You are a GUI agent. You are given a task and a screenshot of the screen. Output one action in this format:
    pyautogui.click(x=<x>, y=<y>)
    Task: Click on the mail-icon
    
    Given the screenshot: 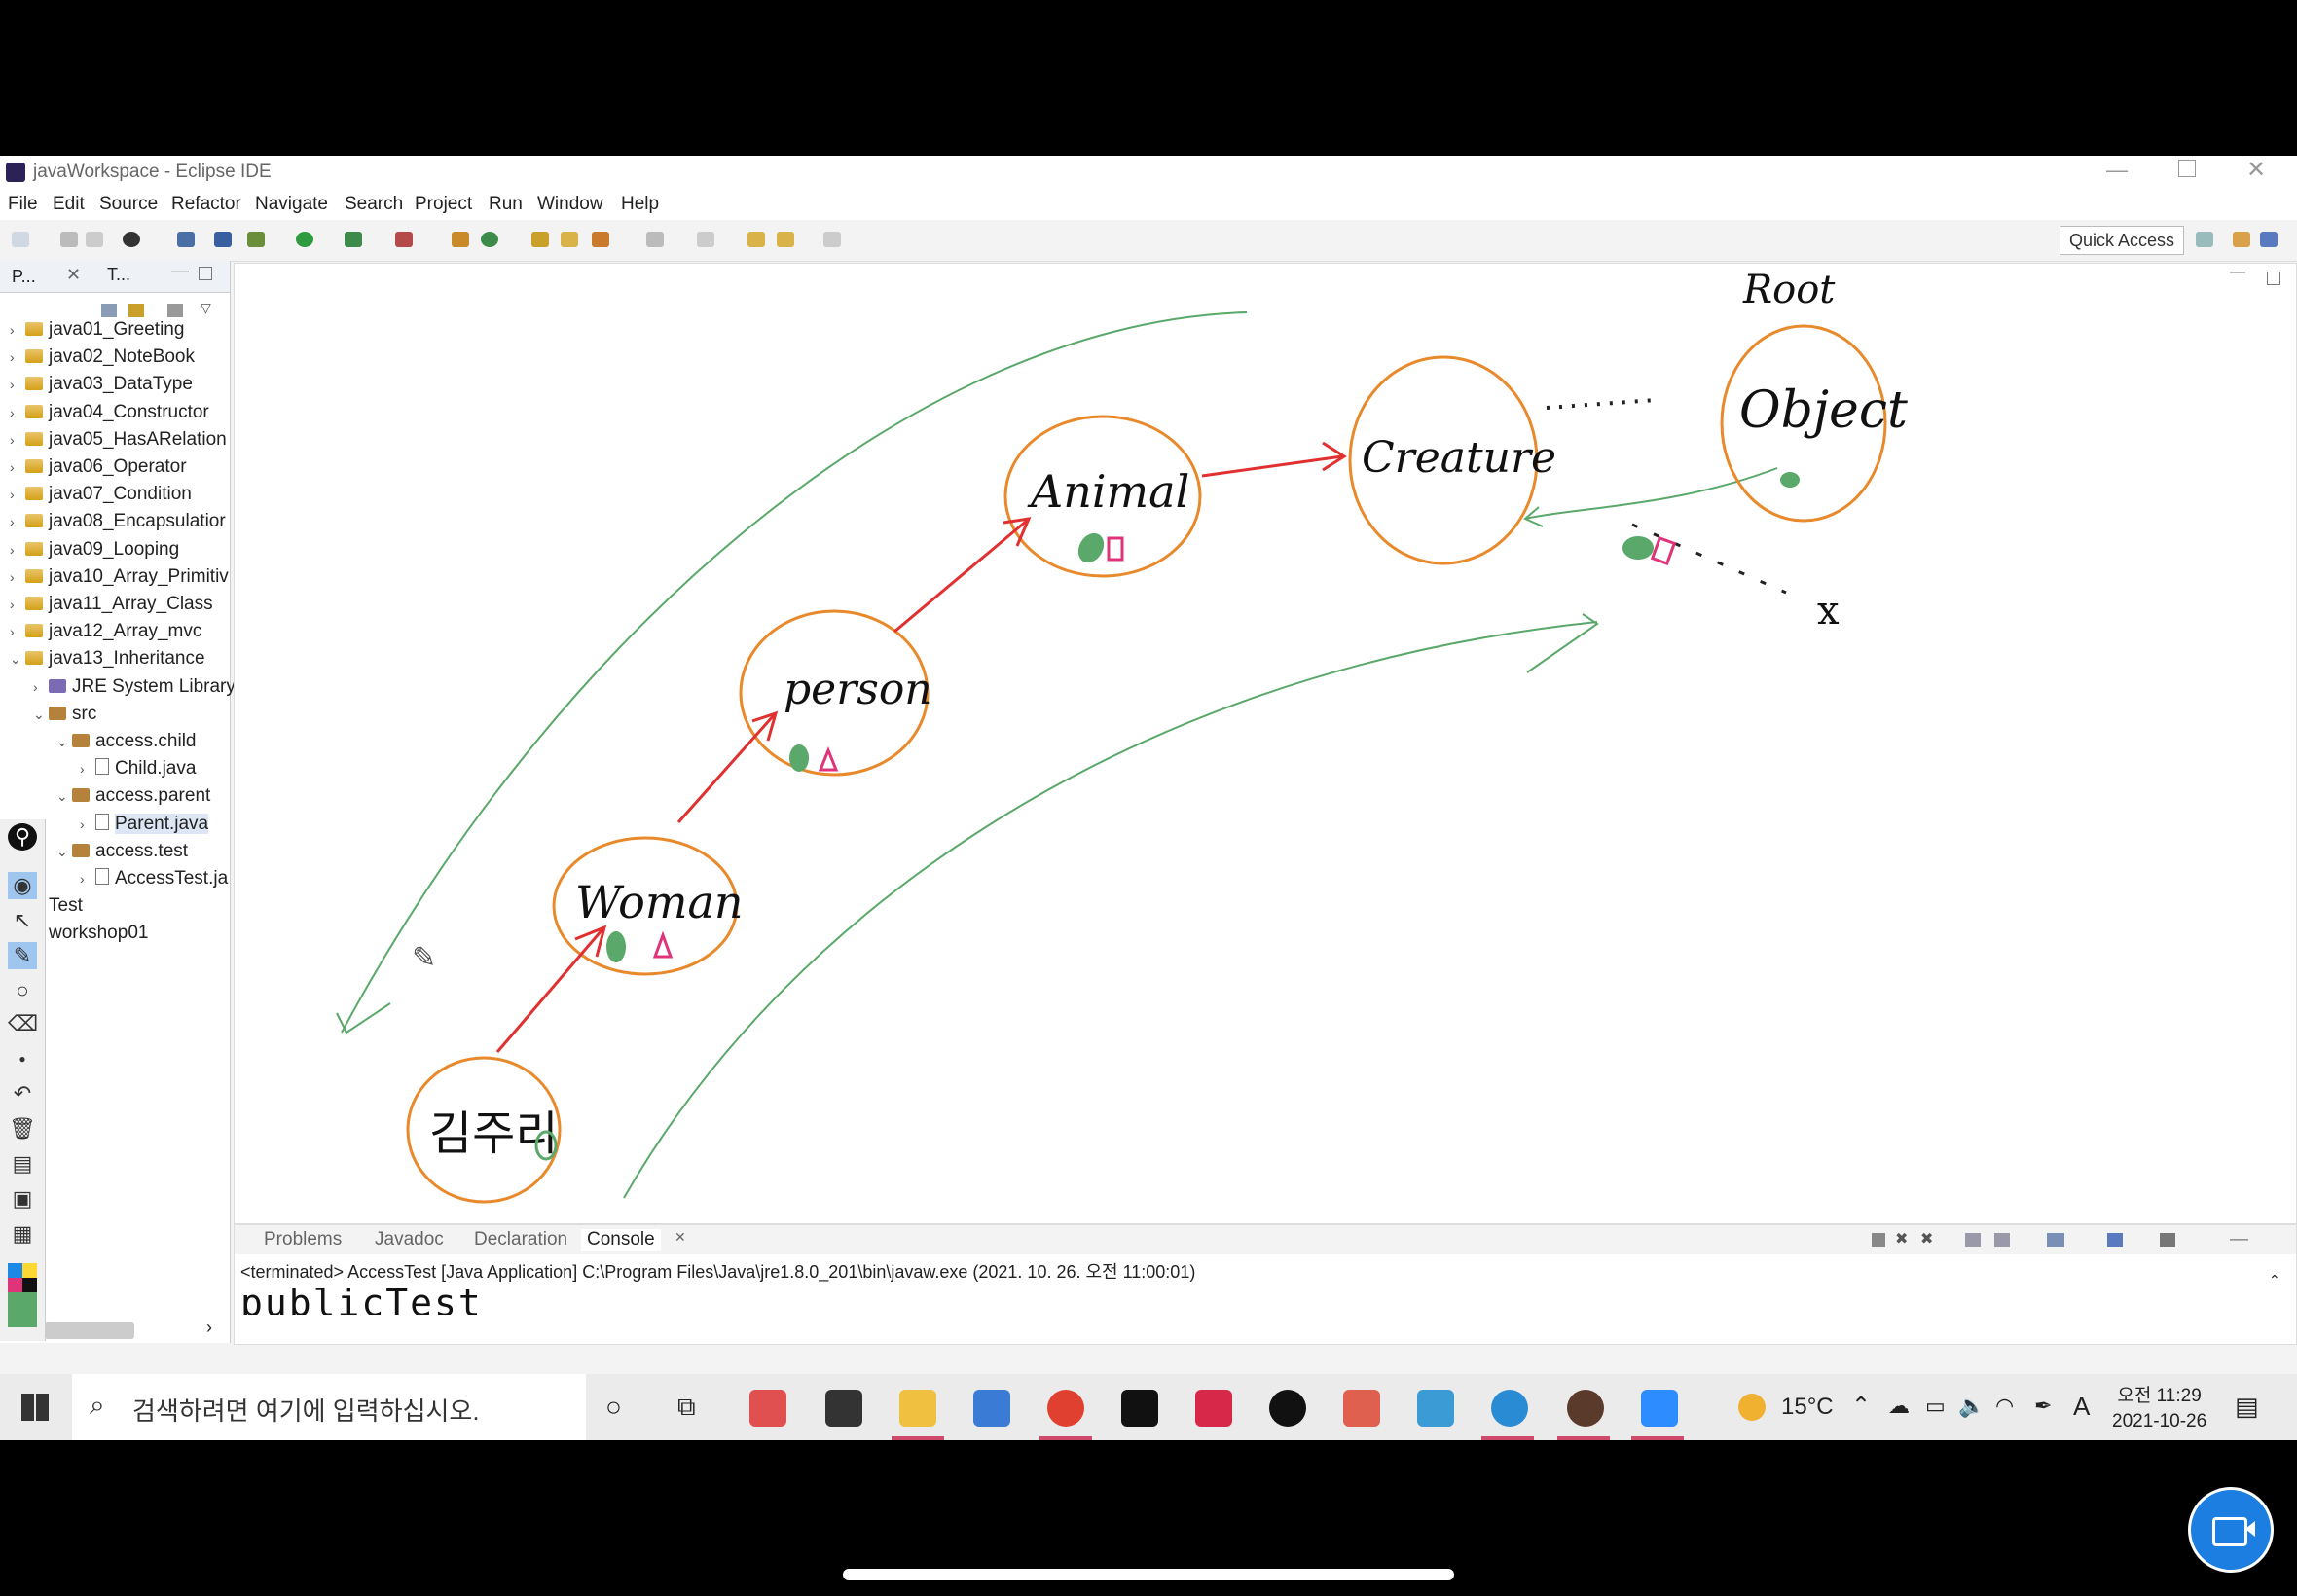 What is the action you would take?
    pyautogui.click(x=992, y=1409)
    